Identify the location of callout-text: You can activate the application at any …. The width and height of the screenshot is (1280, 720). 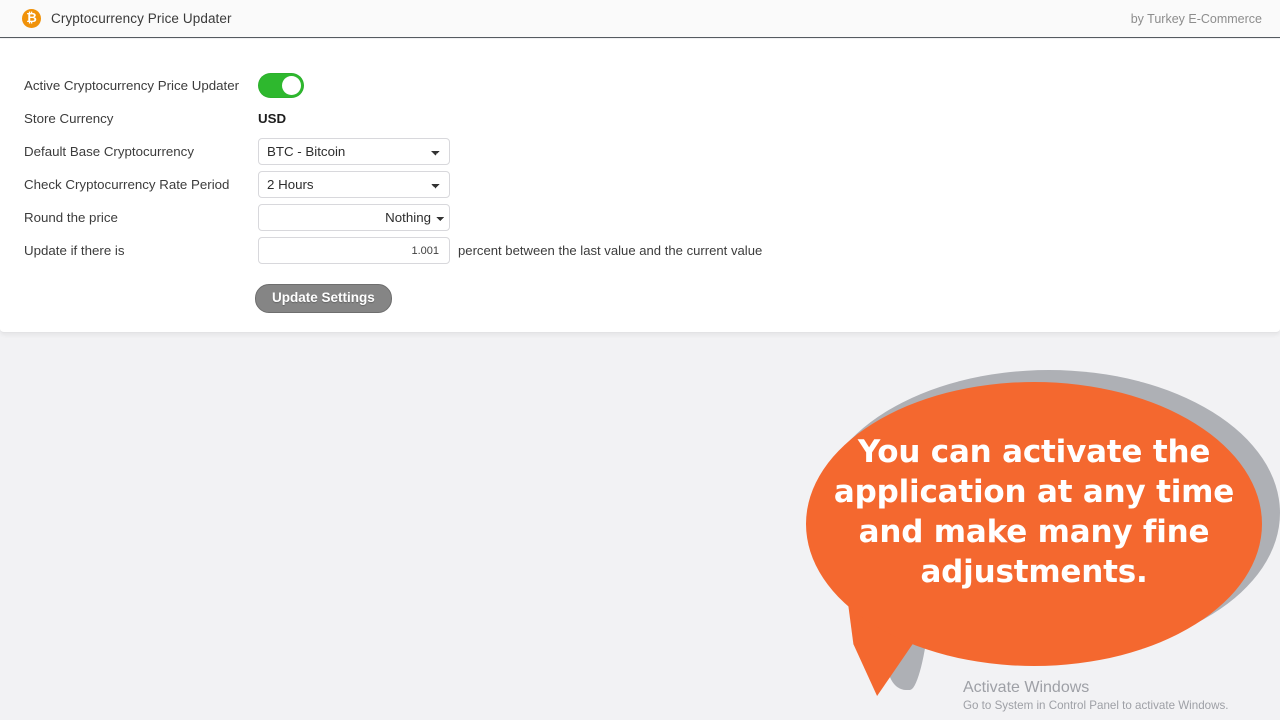
(1034, 512).